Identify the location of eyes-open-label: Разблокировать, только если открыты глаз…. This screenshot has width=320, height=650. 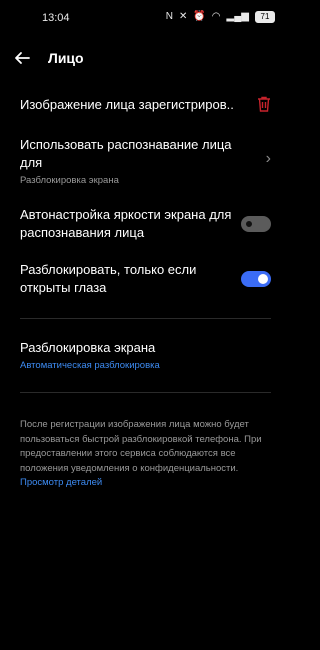
(108, 278).